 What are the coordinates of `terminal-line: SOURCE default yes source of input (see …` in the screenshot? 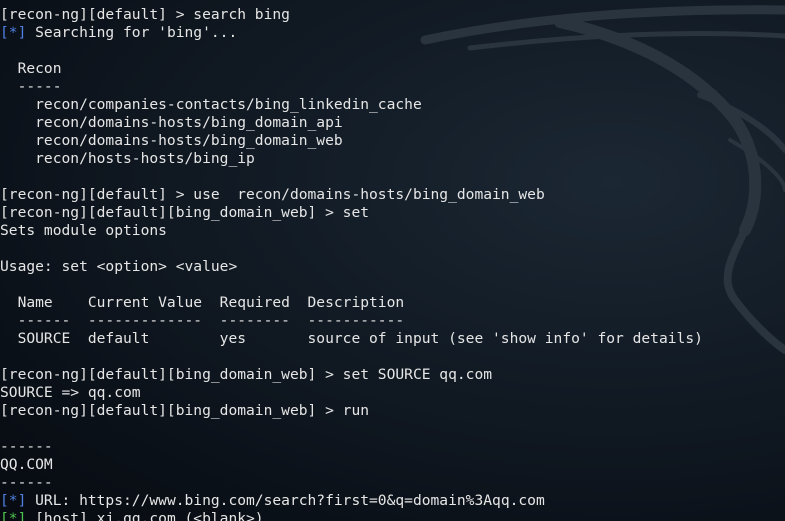 It's located at (351, 339).